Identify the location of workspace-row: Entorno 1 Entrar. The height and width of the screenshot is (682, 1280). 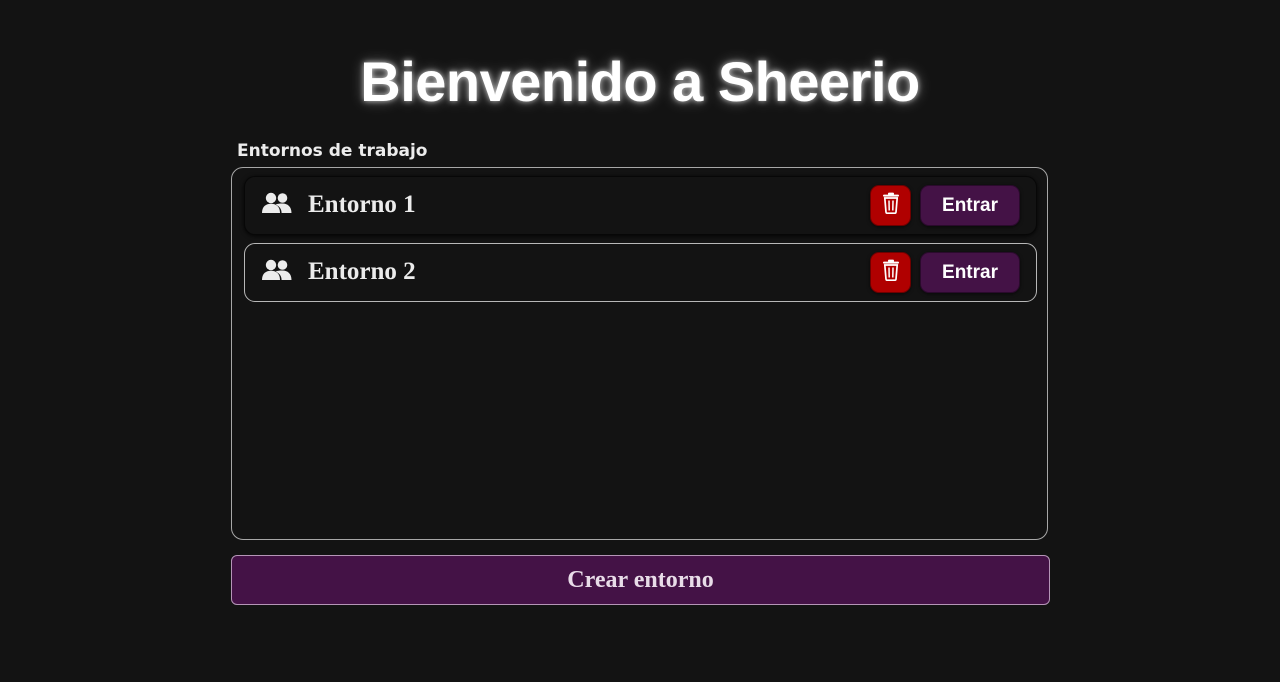
(640, 205).